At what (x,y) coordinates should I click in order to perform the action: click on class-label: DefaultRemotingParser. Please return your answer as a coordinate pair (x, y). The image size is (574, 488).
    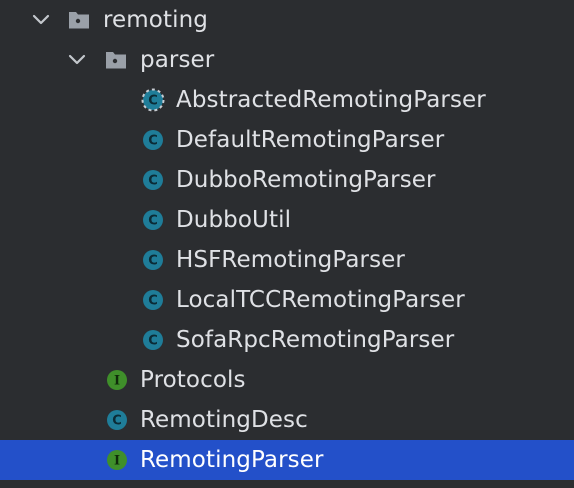
    Looking at the image, I should click on (310, 140).